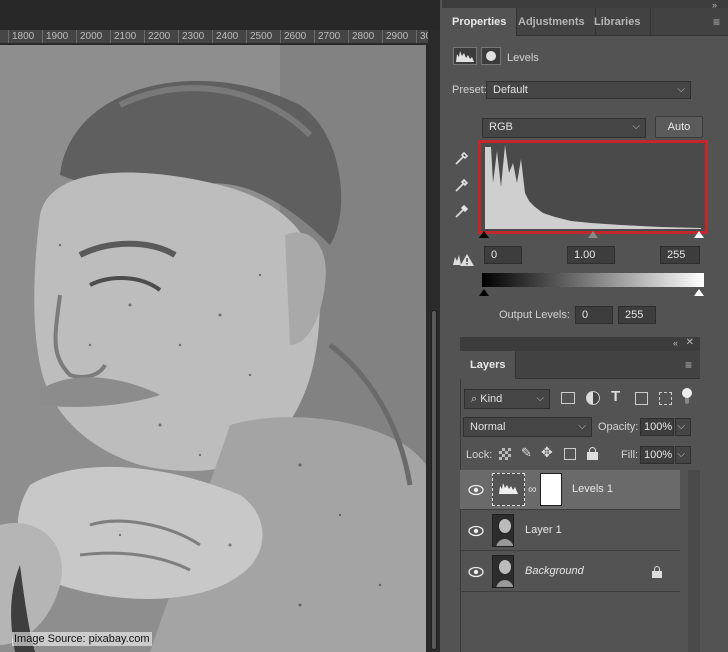  What do you see at coordinates (570, 490) in the screenshot?
I see `layer-row-levels-1: ∞ Levels 1` at bounding box center [570, 490].